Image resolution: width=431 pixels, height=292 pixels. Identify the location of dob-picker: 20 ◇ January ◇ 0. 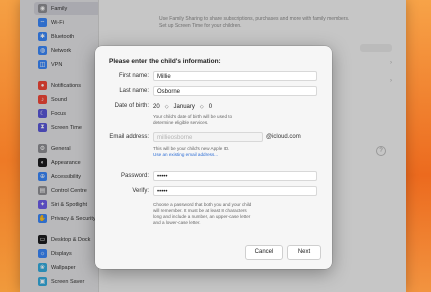
(185, 106).